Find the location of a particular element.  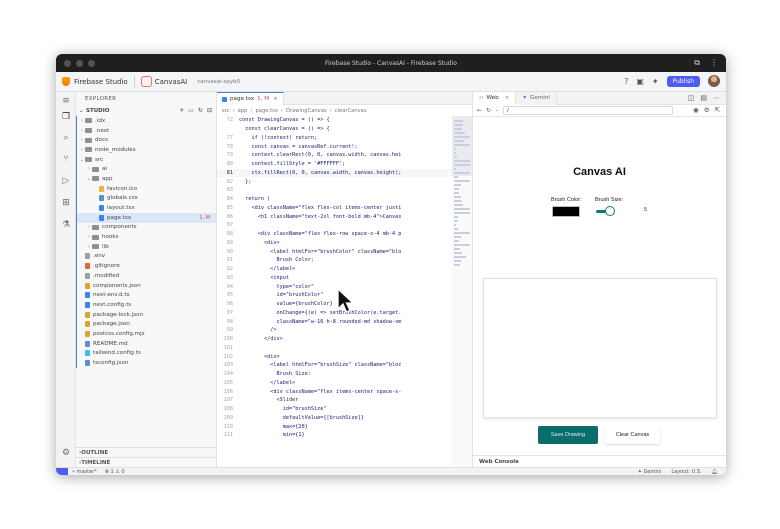

code-line: 110 max={20} is located at coordinates (334, 426).